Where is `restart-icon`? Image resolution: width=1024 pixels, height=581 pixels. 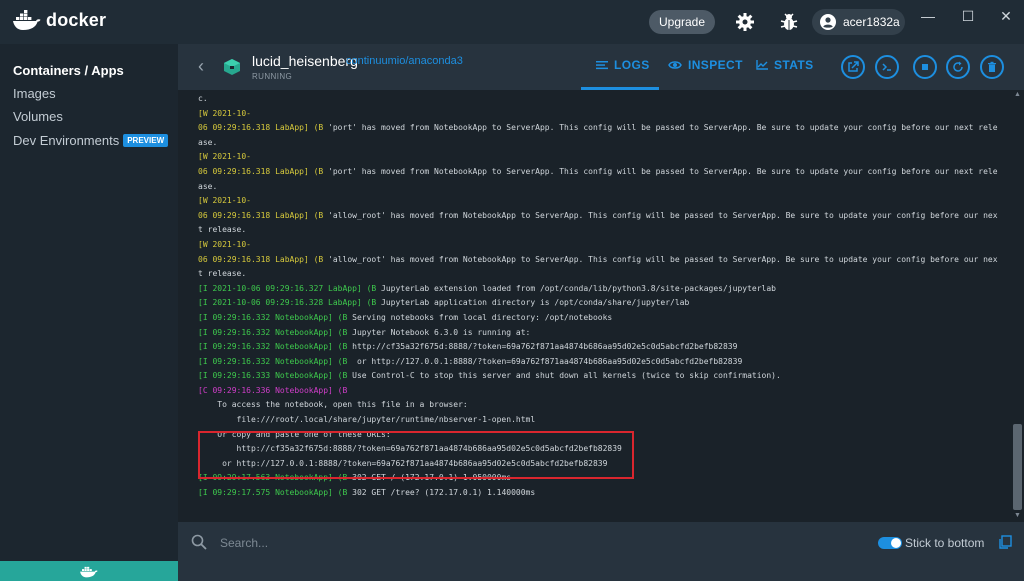
restart-icon is located at coordinates (958, 67).